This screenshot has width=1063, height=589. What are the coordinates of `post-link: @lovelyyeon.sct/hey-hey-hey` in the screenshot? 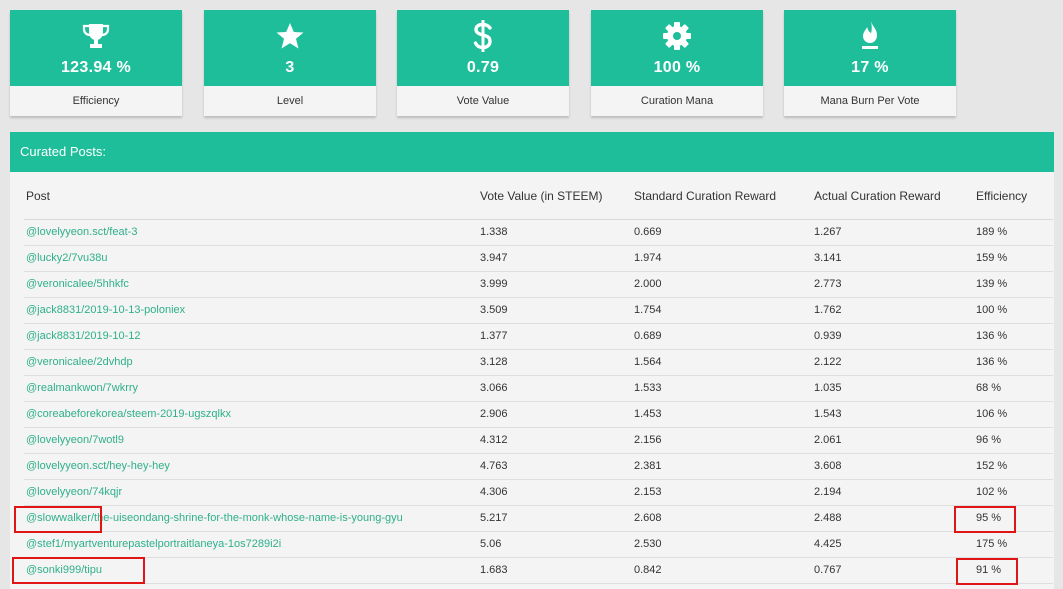 It's located at (98, 466).